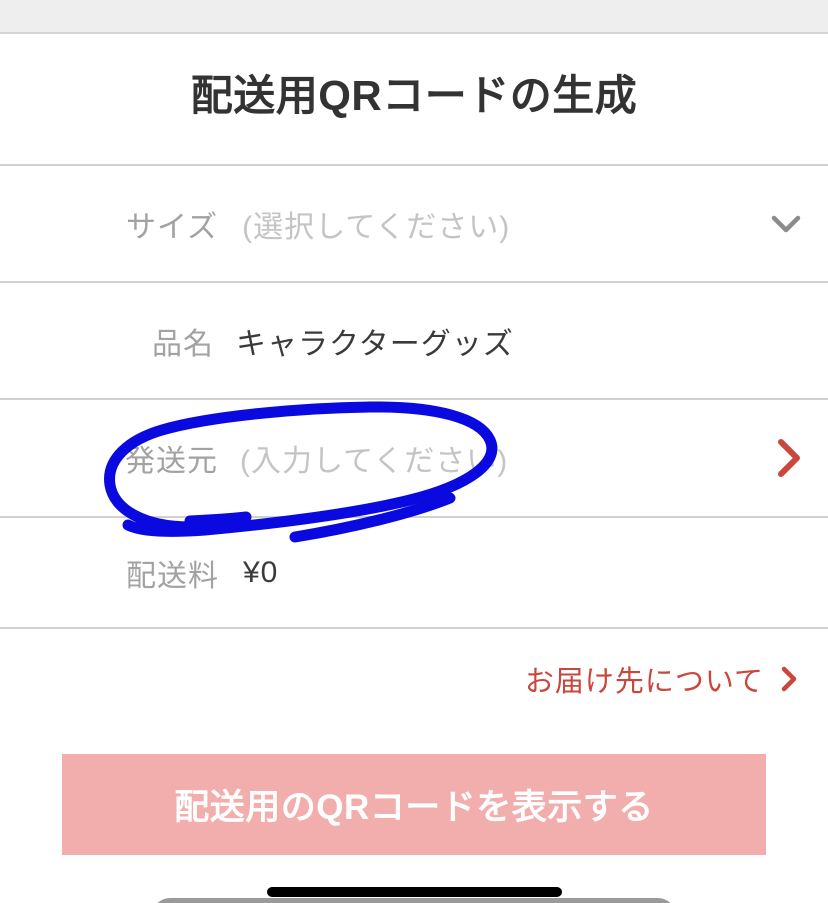 This screenshot has width=828, height=903. Describe the element at coordinates (414, 892) in the screenshot. I see `home-indicator` at that location.